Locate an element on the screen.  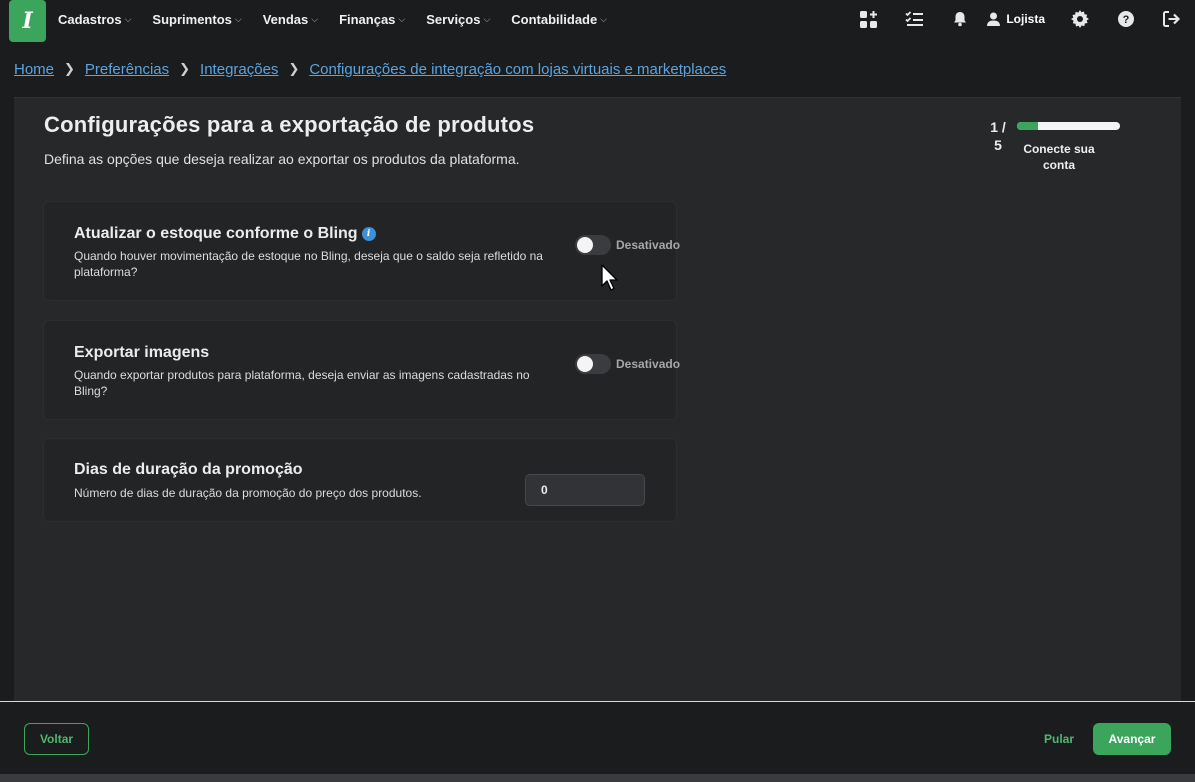
menu-cadastros: Cadastros ⌵ is located at coordinates (94, 19).